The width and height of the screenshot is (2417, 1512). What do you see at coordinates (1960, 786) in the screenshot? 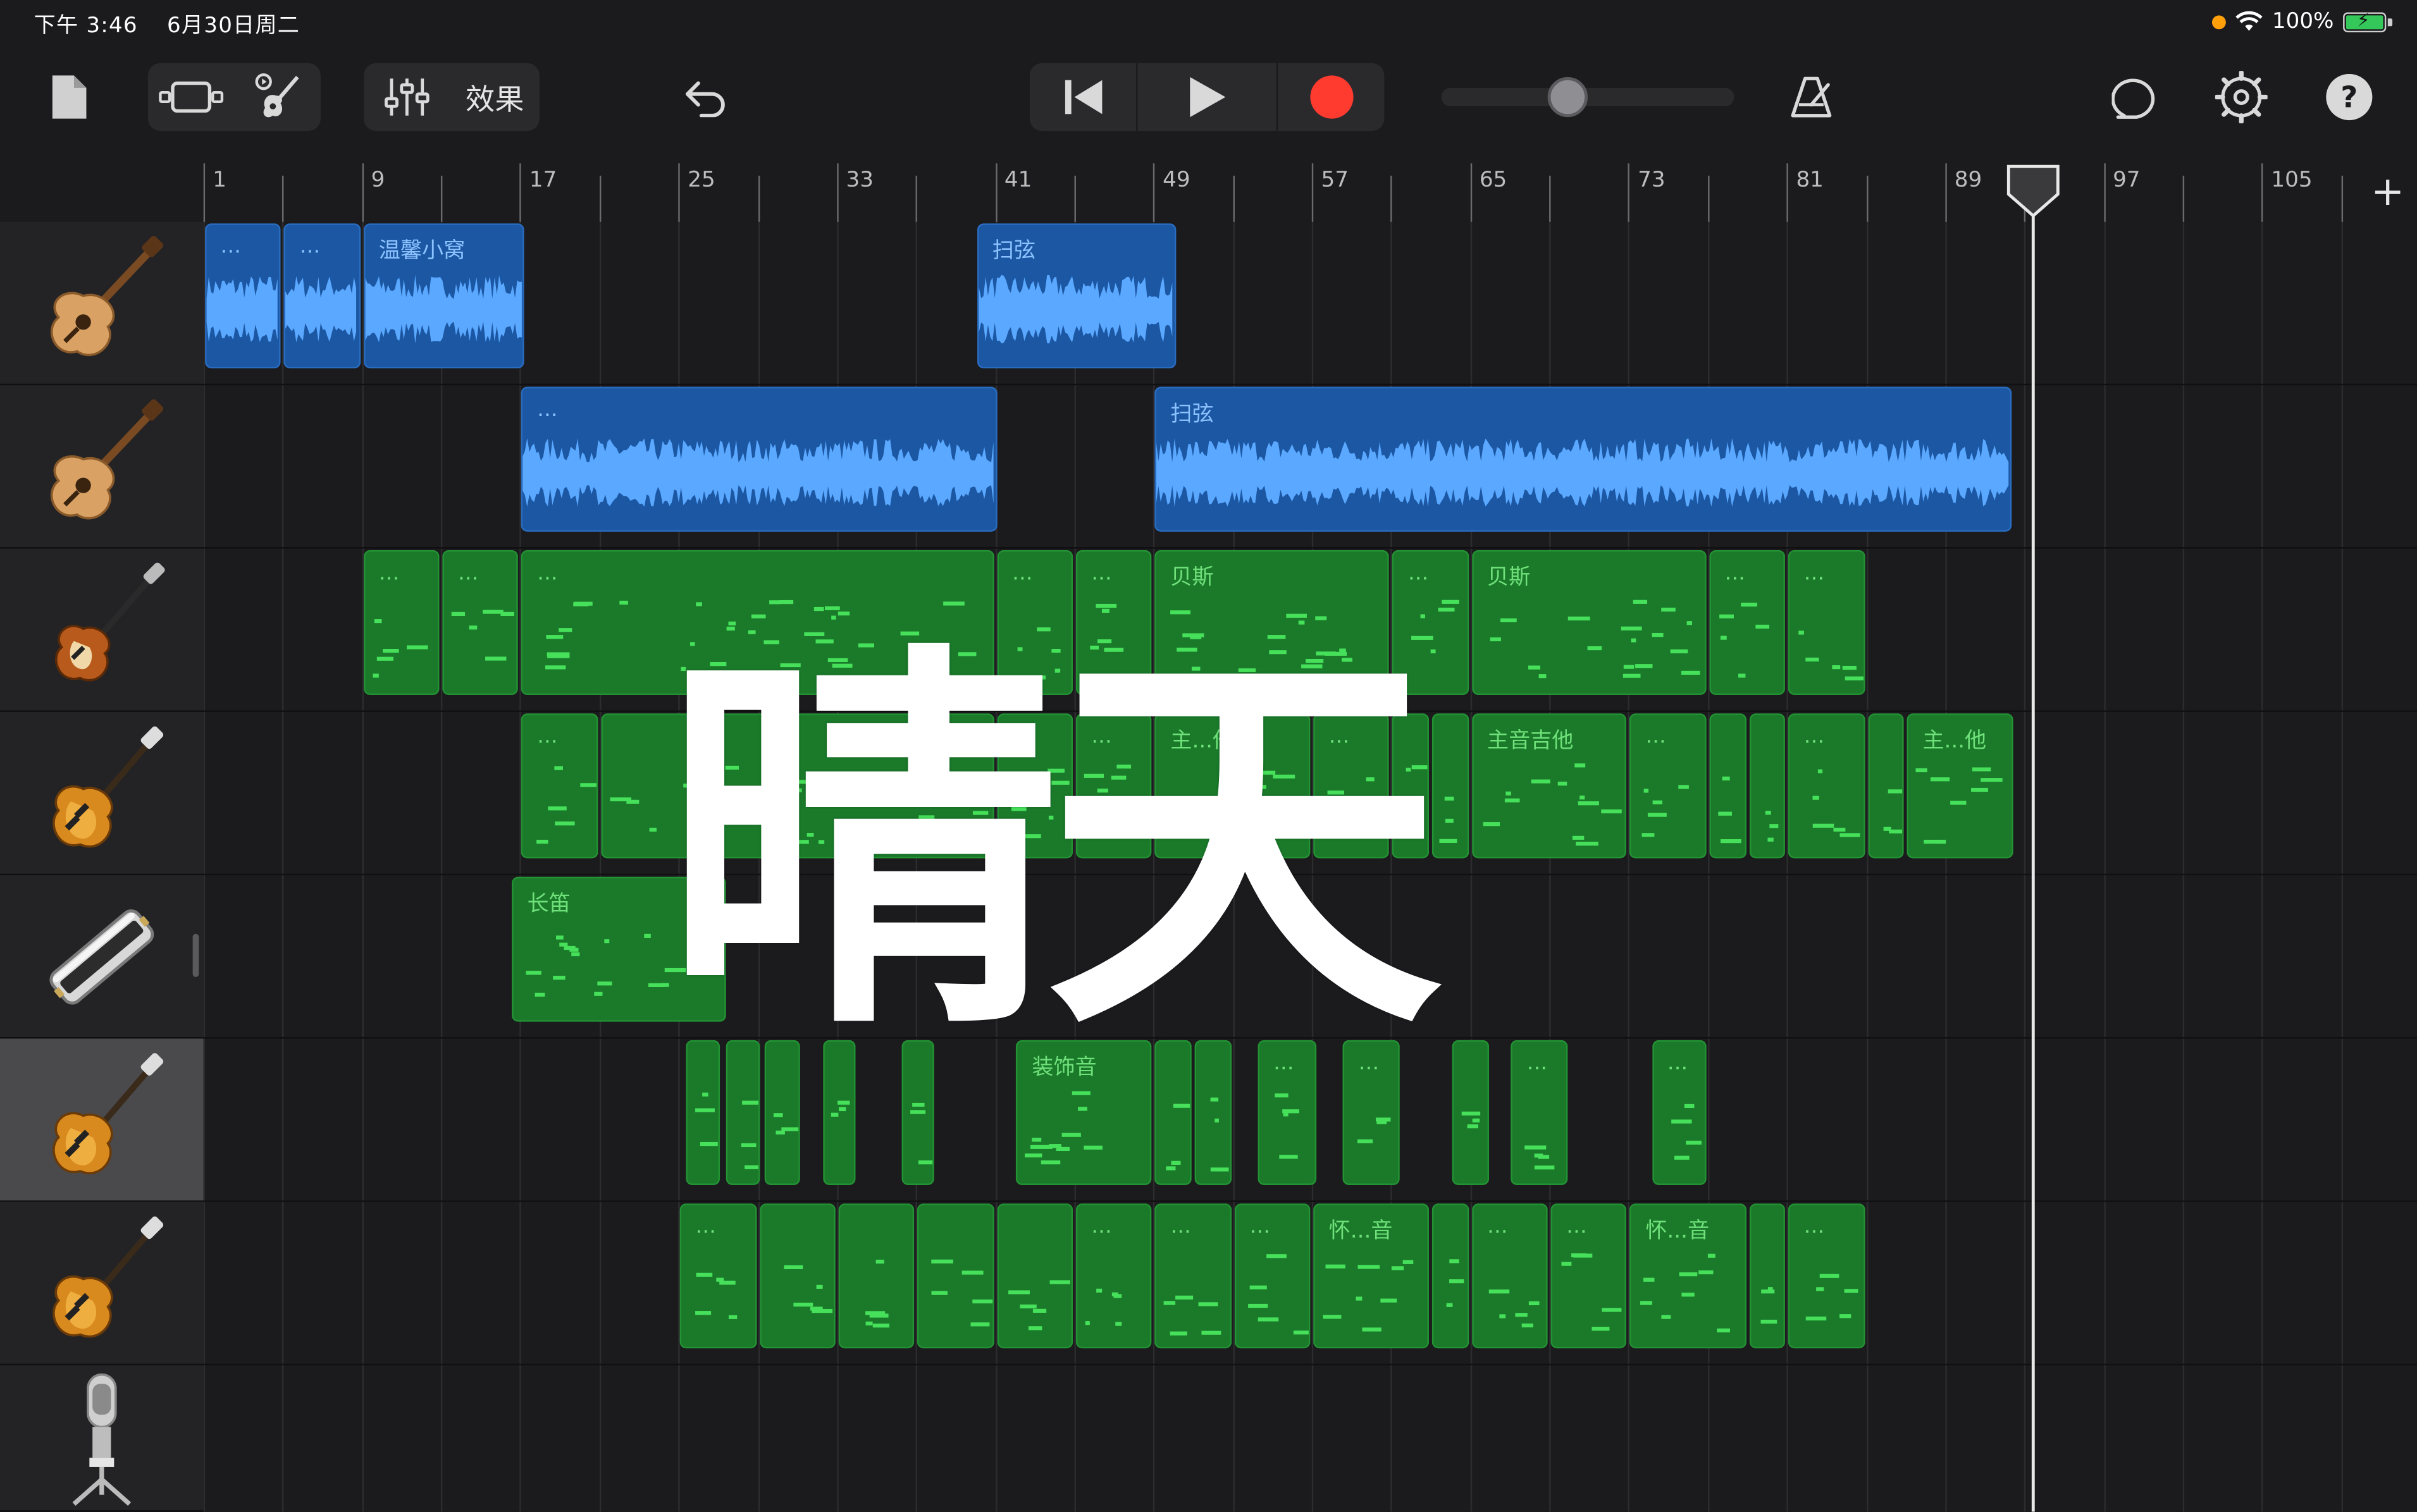
I see `midi-region: 主...他` at bounding box center [1960, 786].